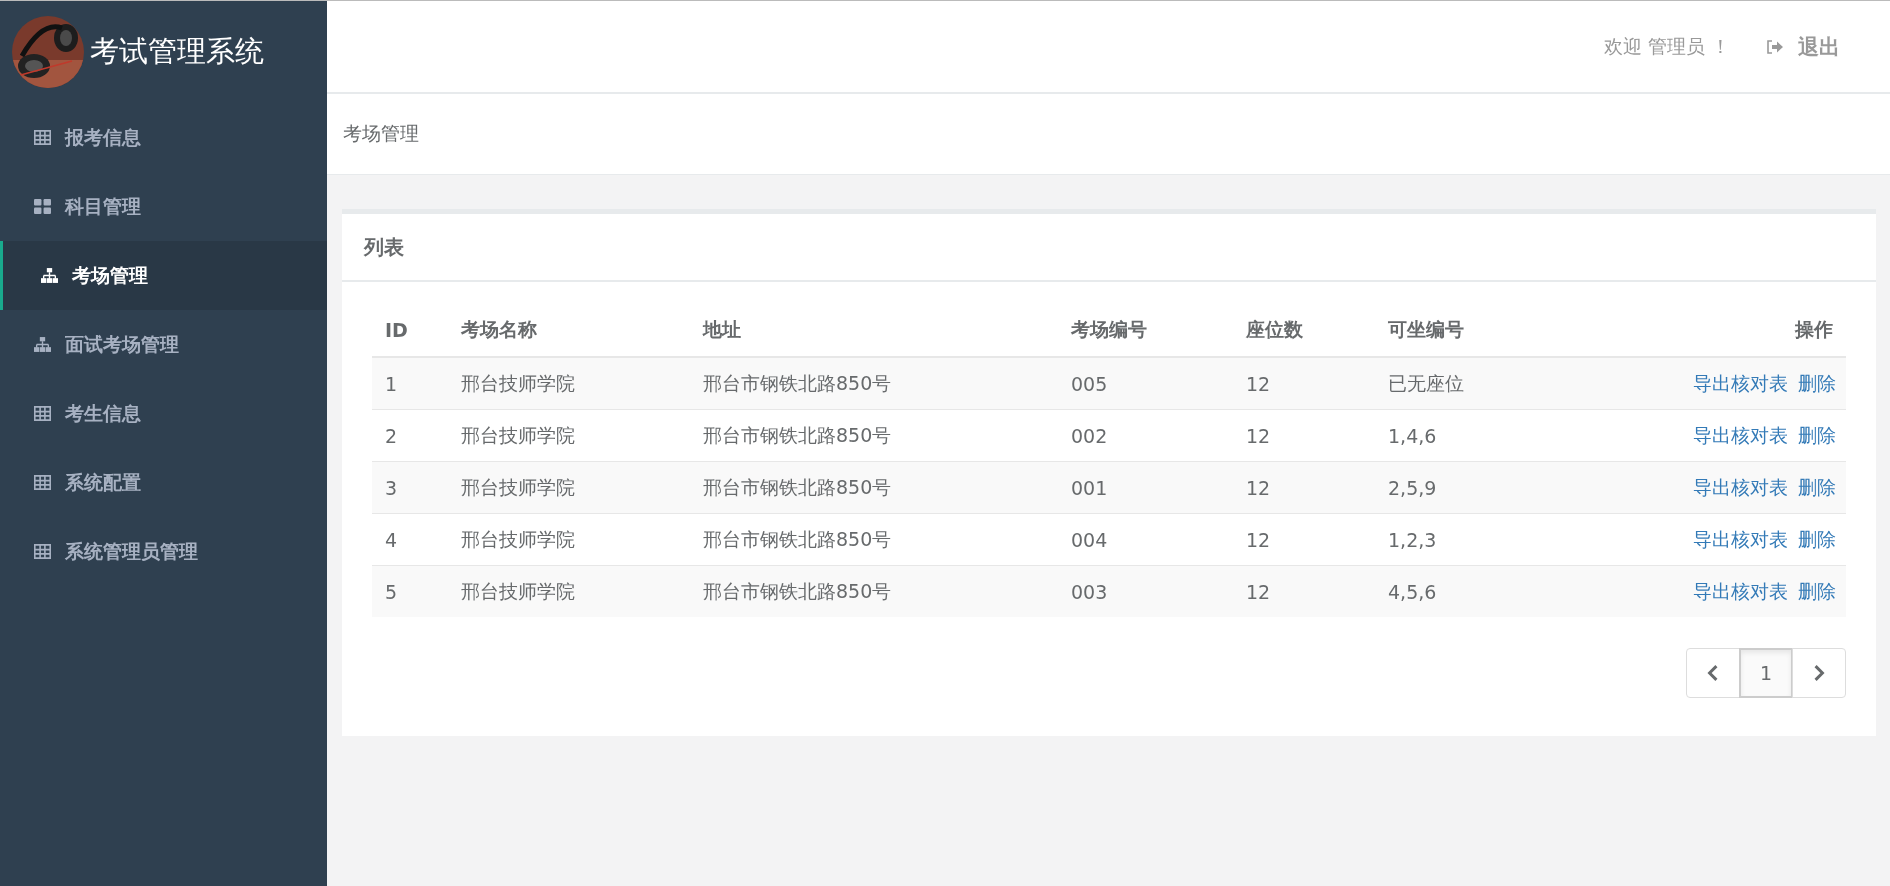  What do you see at coordinates (163, 137) in the screenshot?
I see `sidebar-item: 报考信息` at bounding box center [163, 137].